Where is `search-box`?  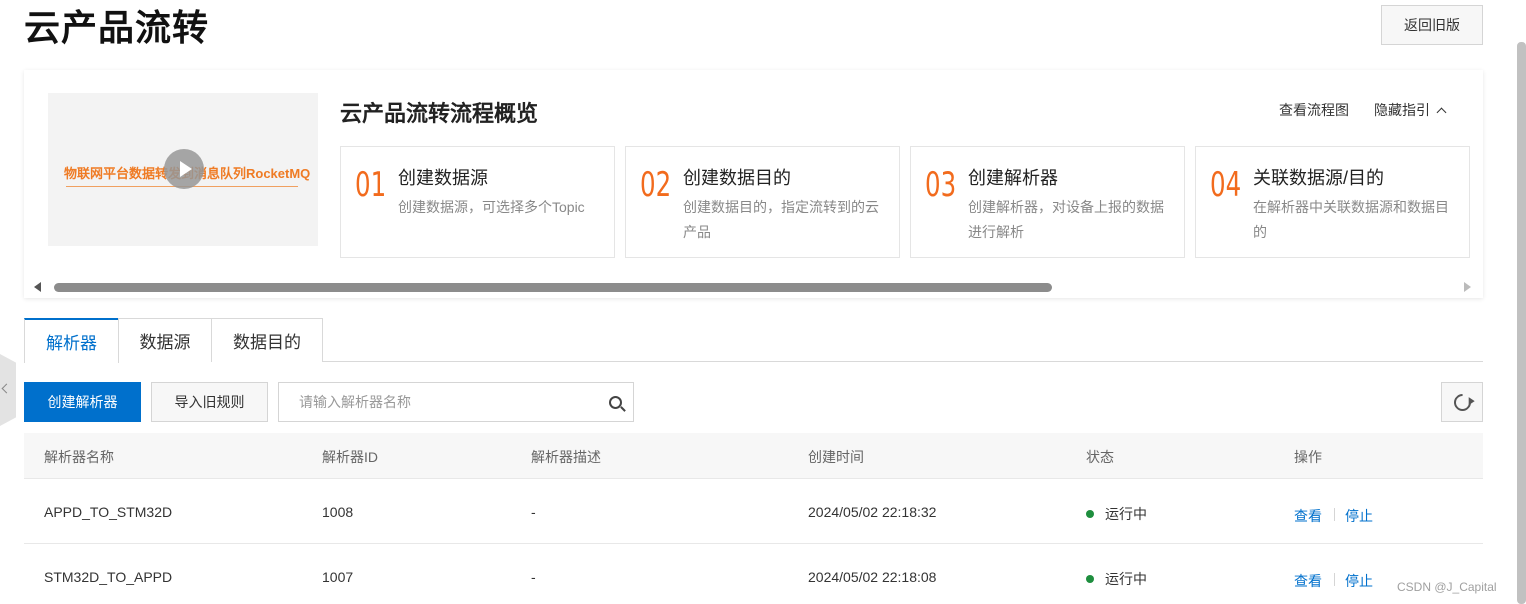 search-box is located at coordinates (456, 402).